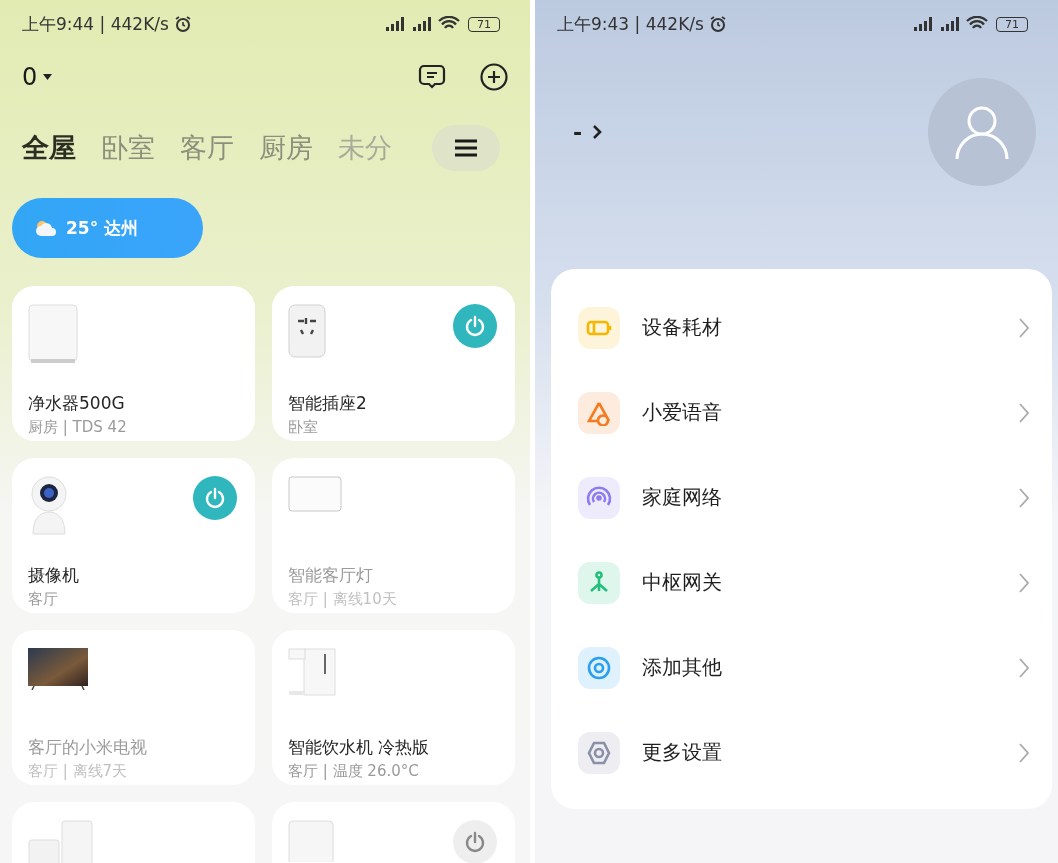  Describe the element at coordinates (46, 228) in the screenshot. I see `cloud-icon` at that location.